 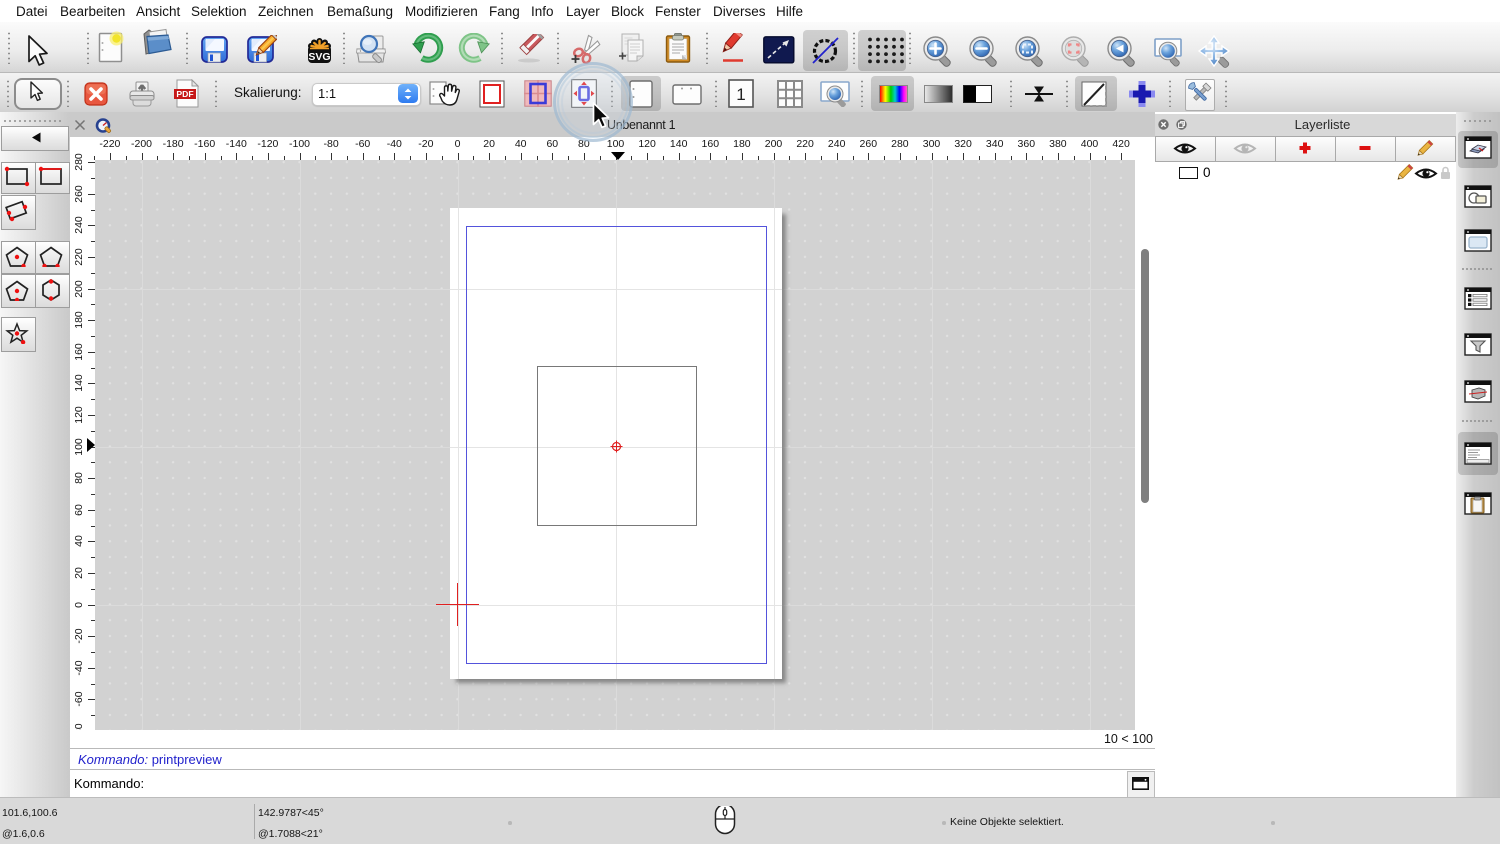 I want to click on svg-text: SVG, so click(x=319, y=57).